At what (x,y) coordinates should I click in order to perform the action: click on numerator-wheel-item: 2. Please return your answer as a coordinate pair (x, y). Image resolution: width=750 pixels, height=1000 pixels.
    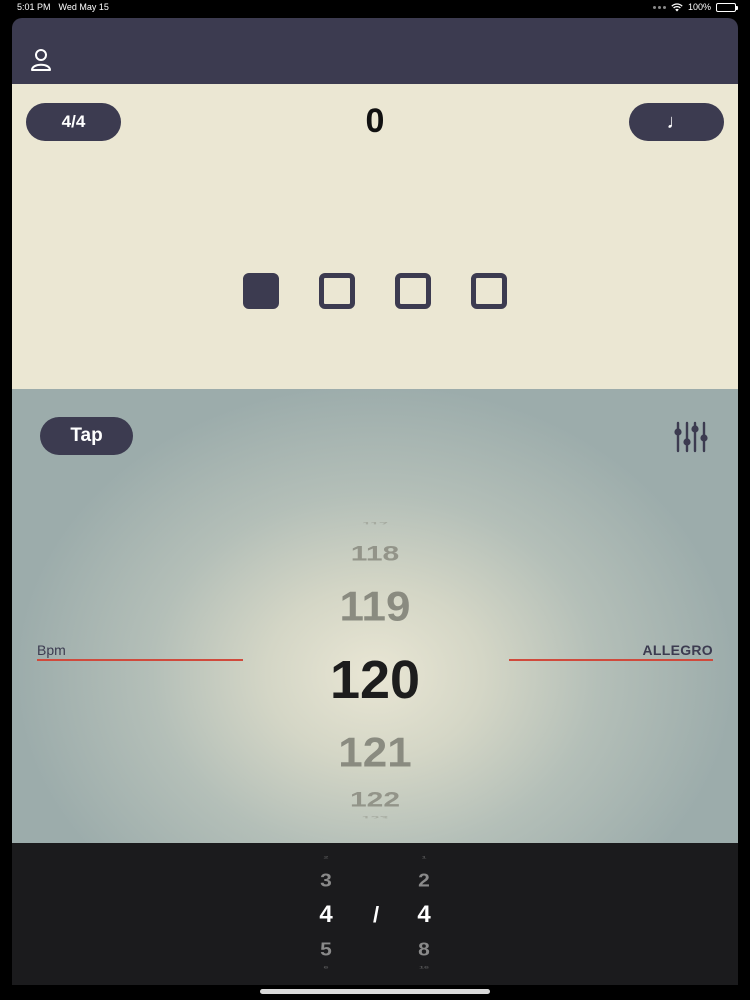
    Looking at the image, I should click on (326, 858).